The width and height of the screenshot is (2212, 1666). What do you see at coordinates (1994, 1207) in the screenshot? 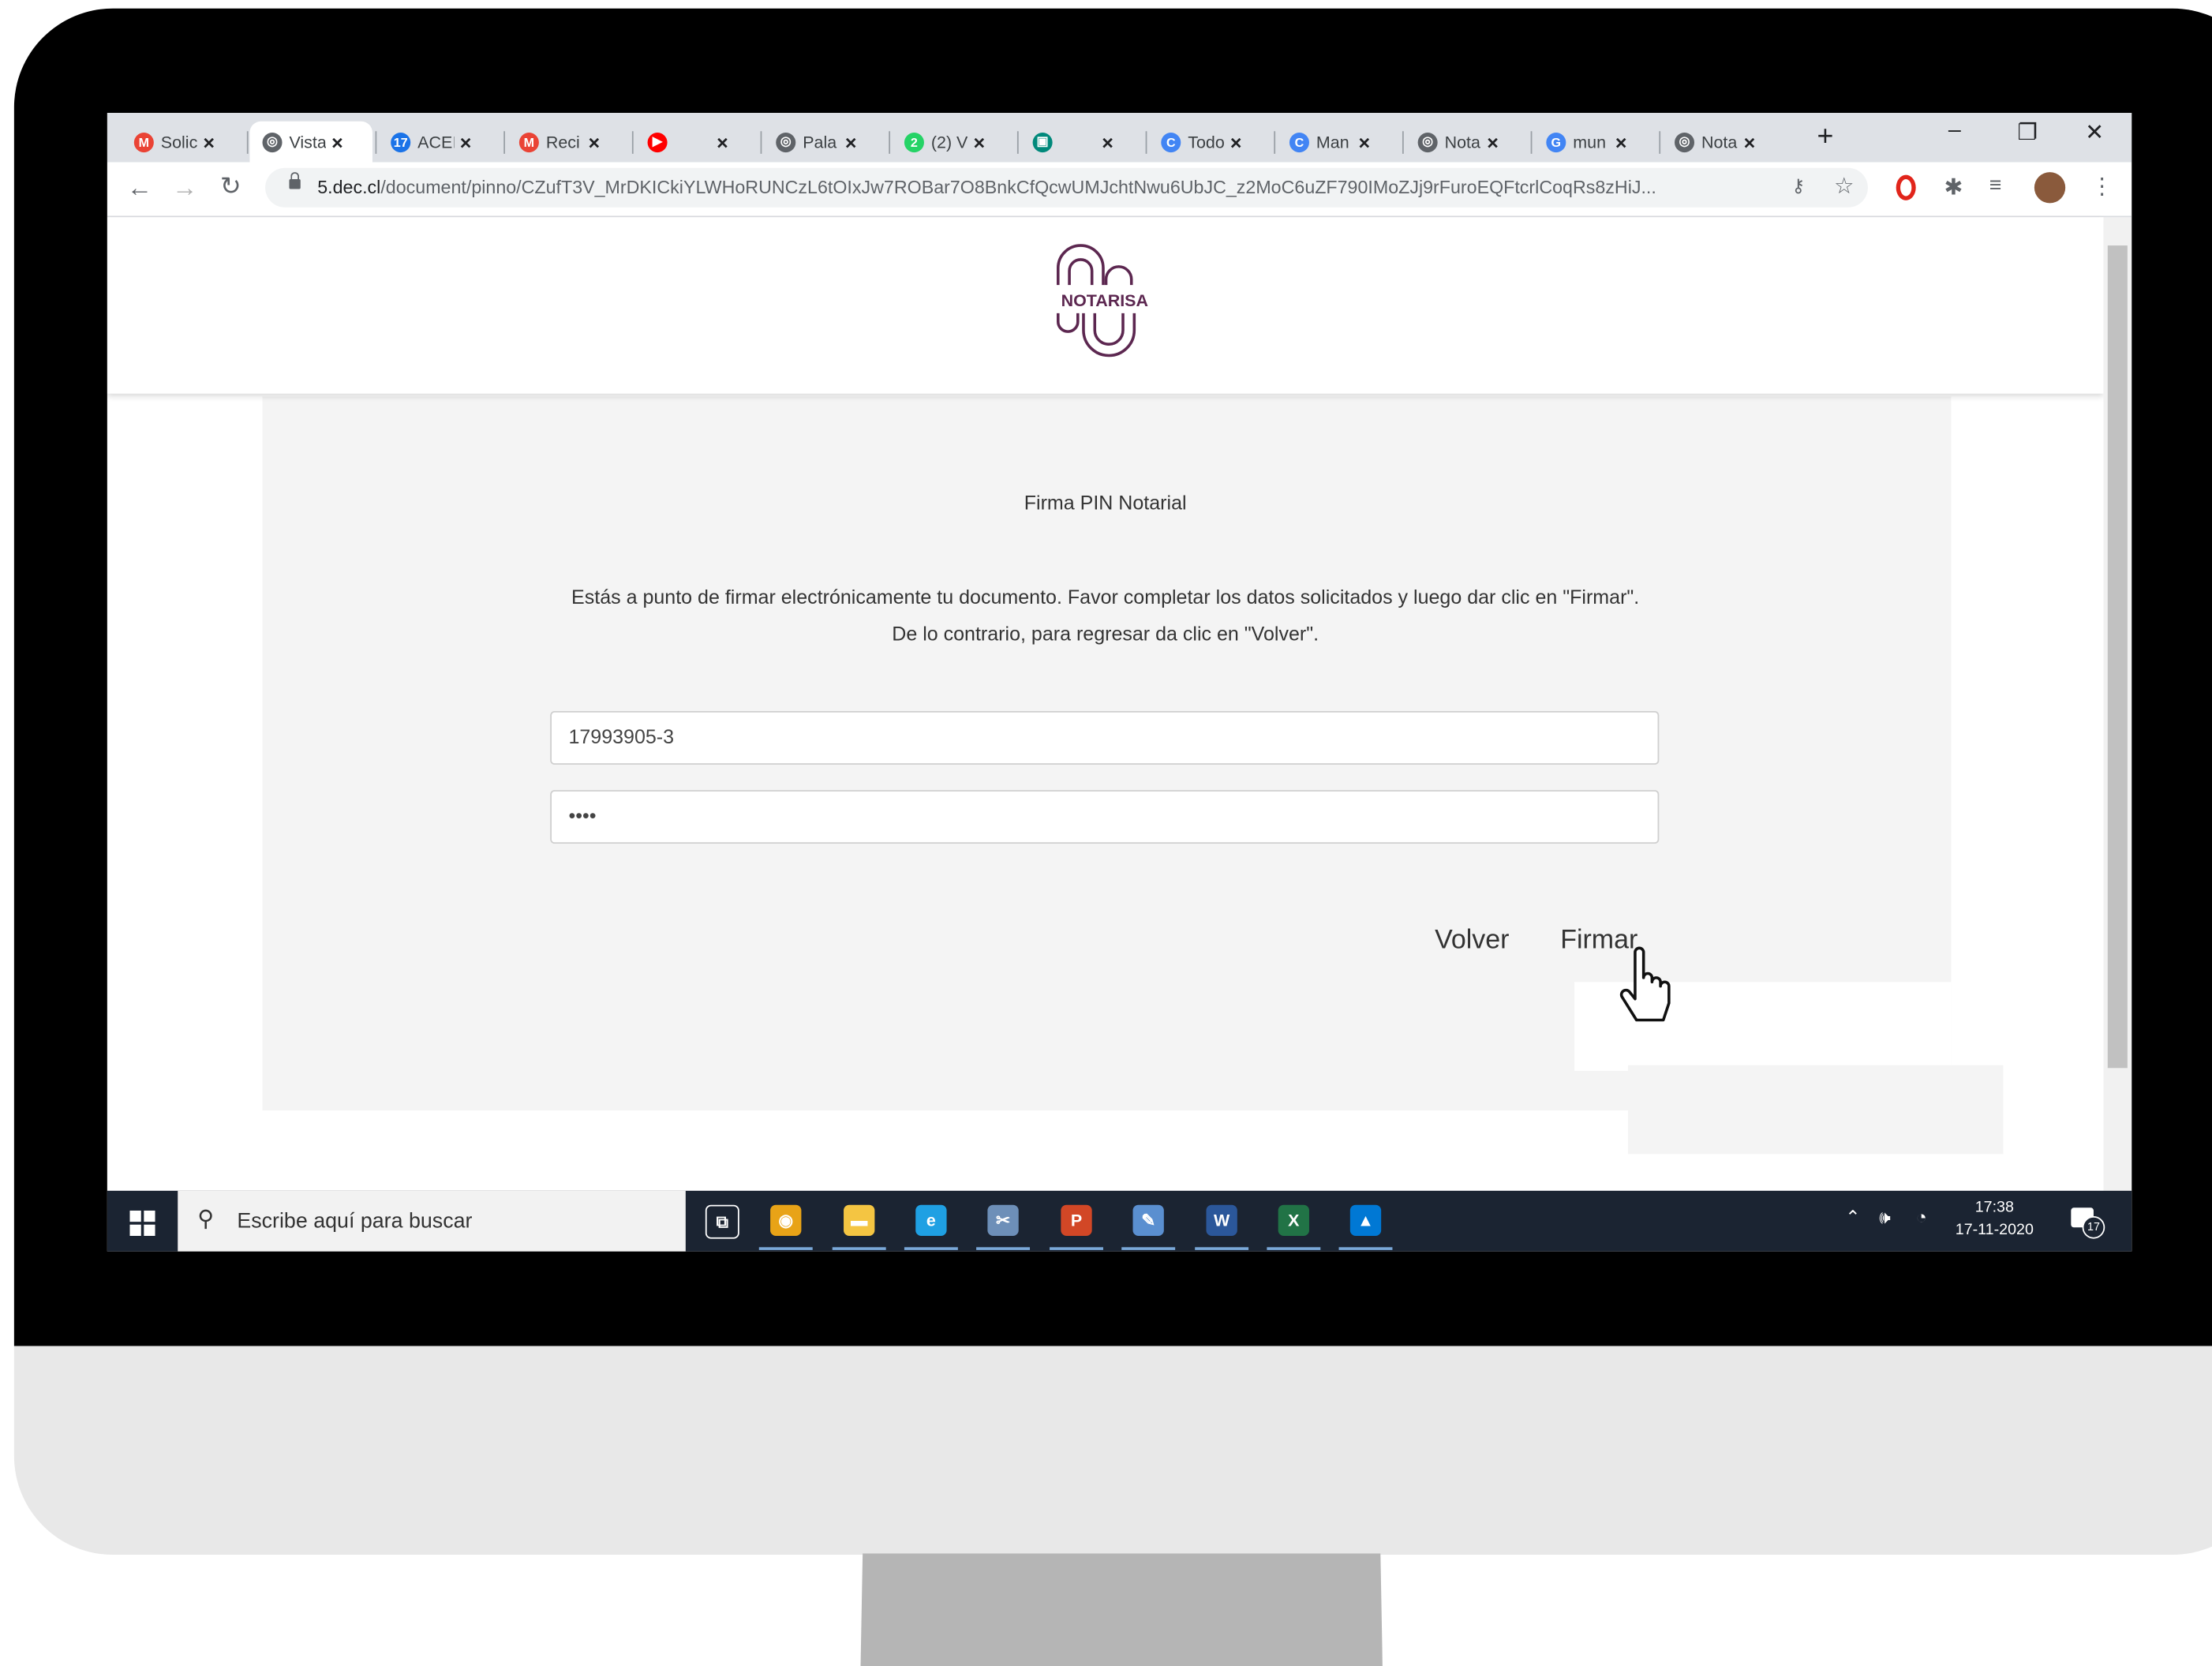
I see `clock-time: 17:38` at bounding box center [1994, 1207].